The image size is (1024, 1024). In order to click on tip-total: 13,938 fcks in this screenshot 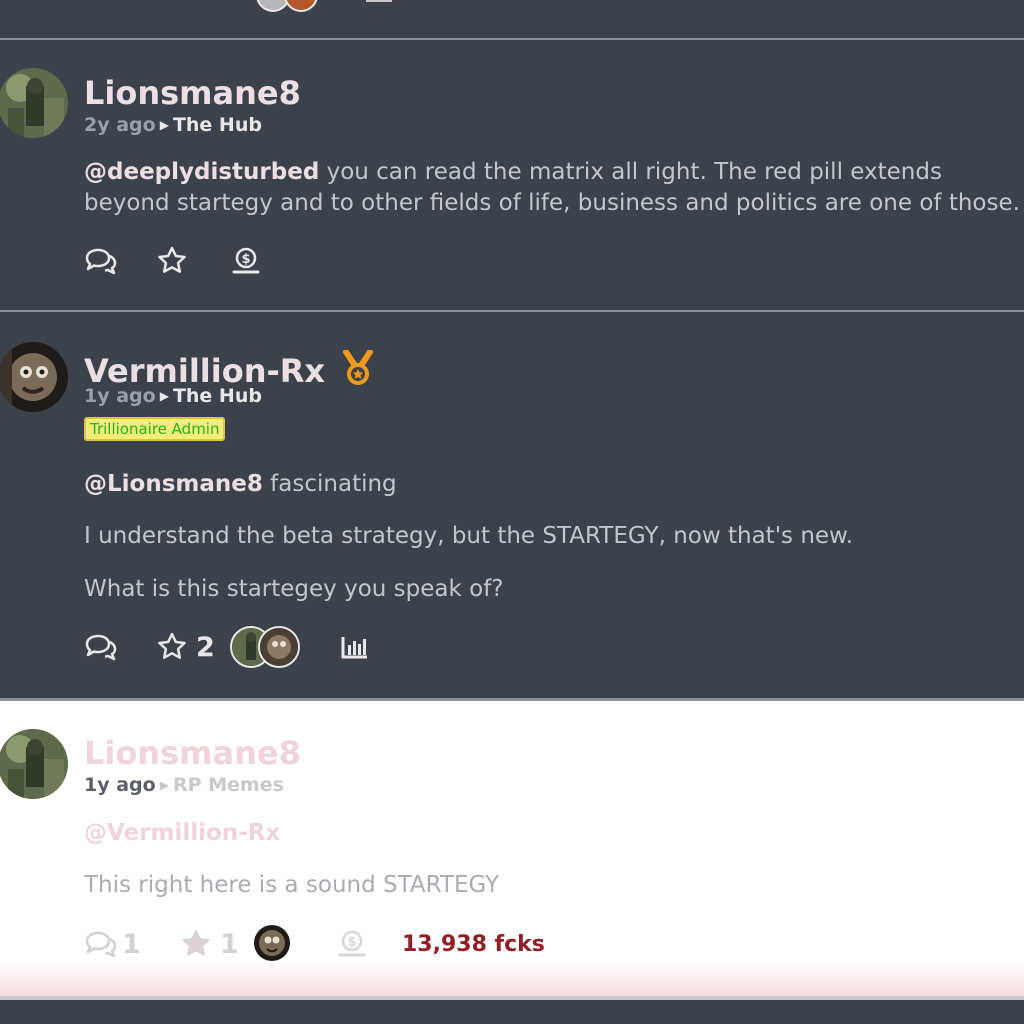, I will do `click(473, 944)`.